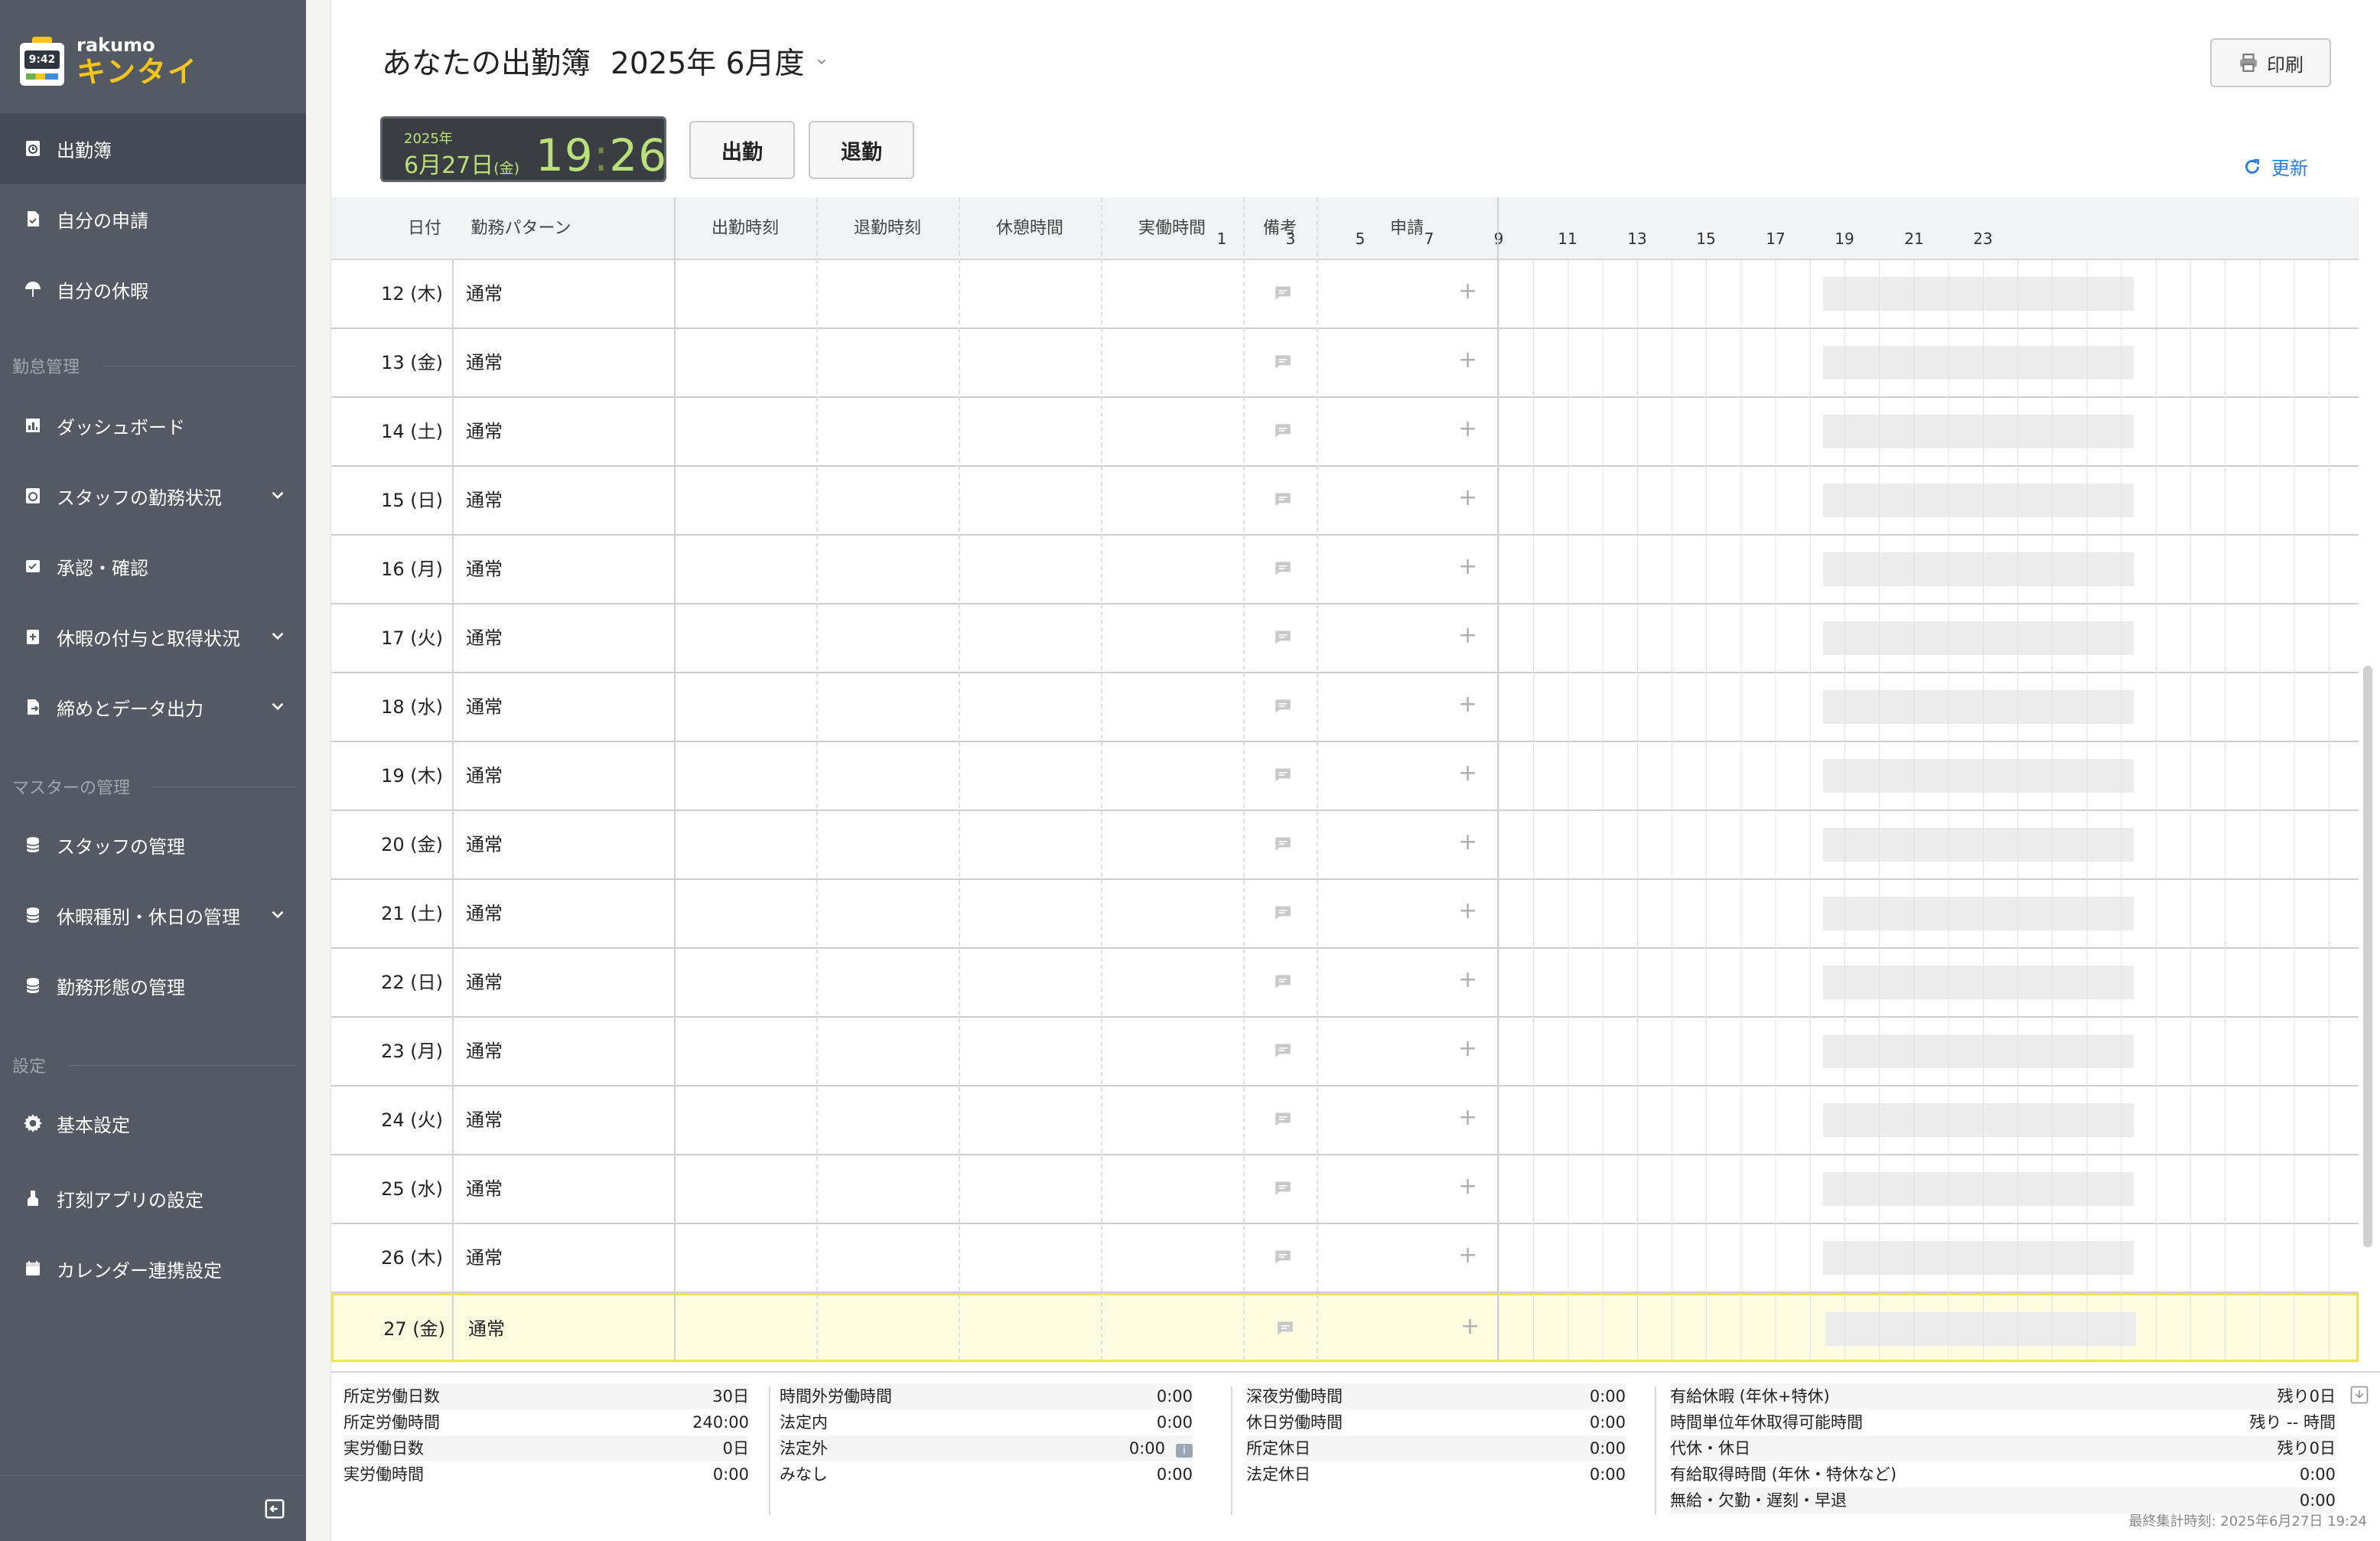  I want to click on clock-in-button: 出勤, so click(742, 150).